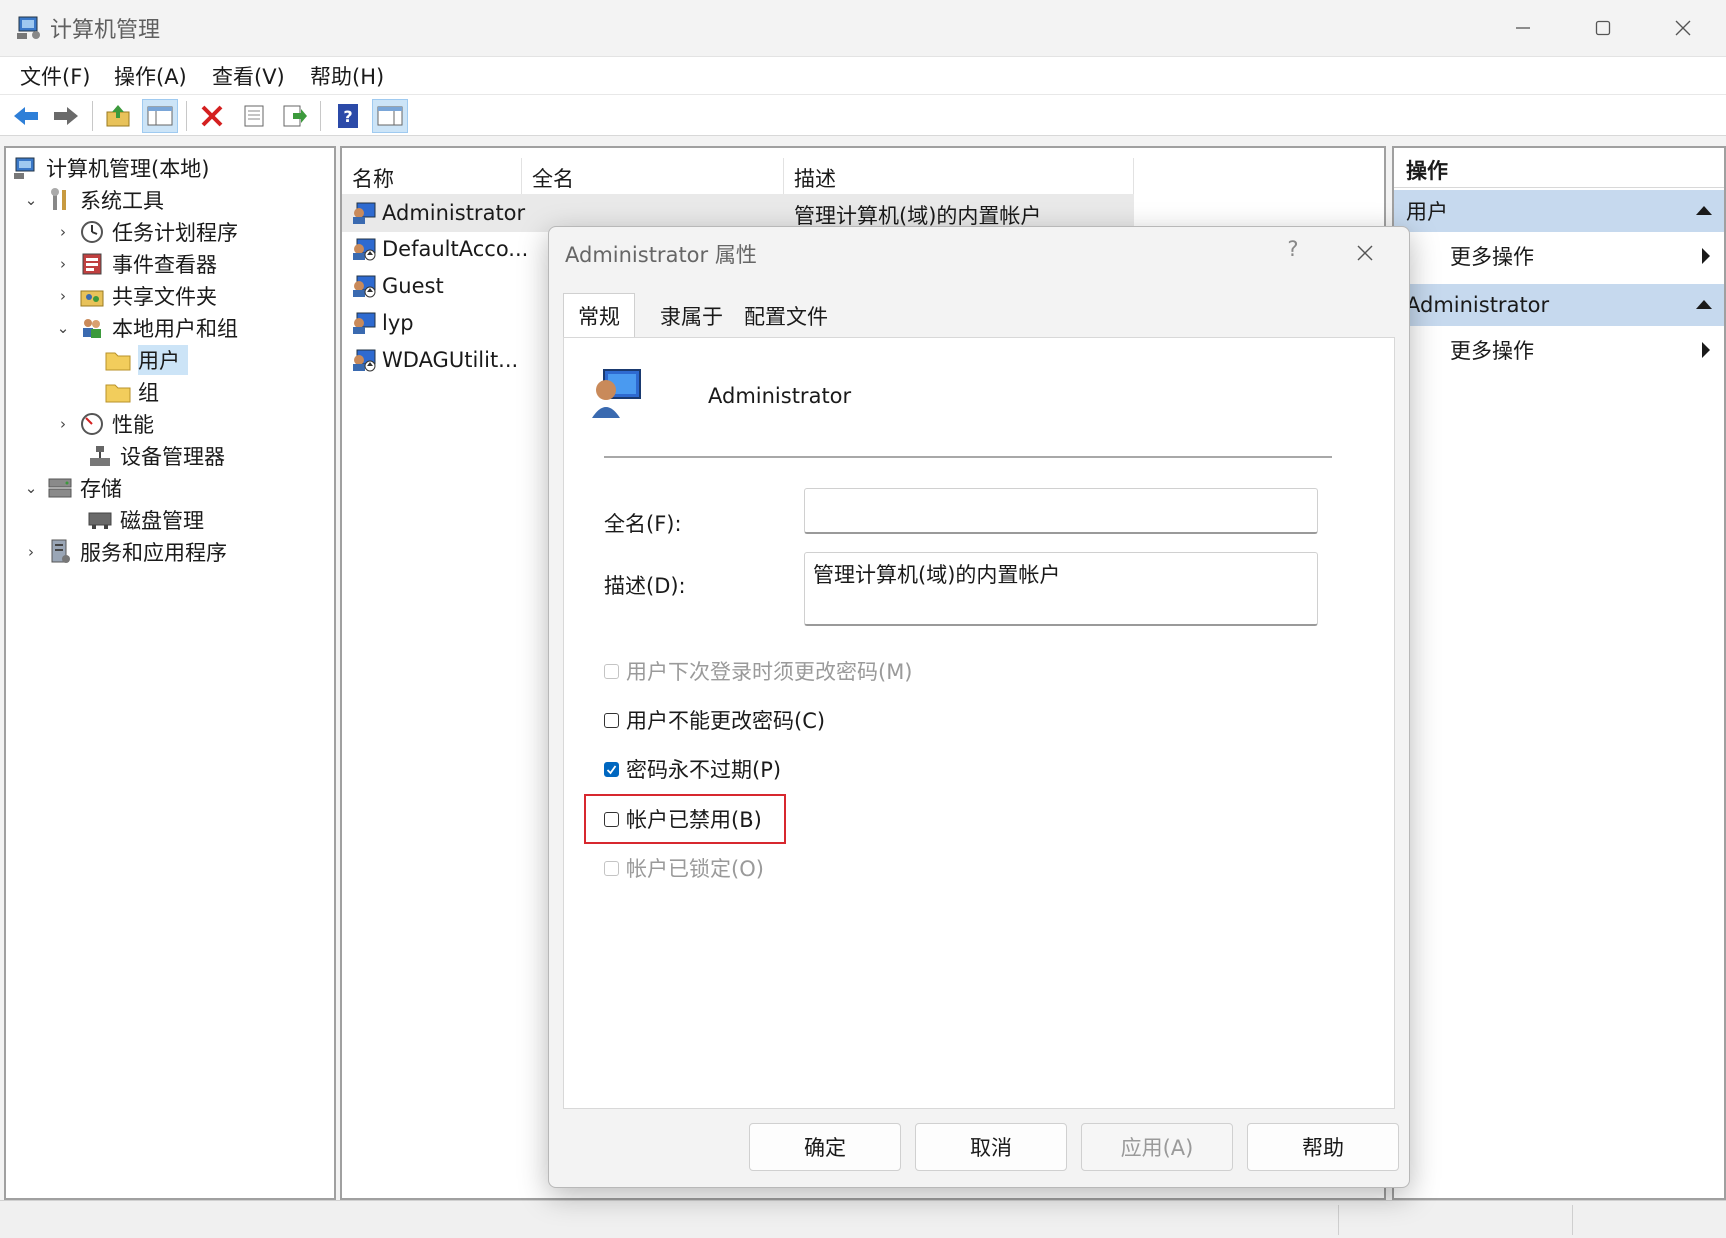 This screenshot has height=1238, width=1726. I want to click on tree-item-task-scheduler: › 任务计划程序, so click(125, 232).